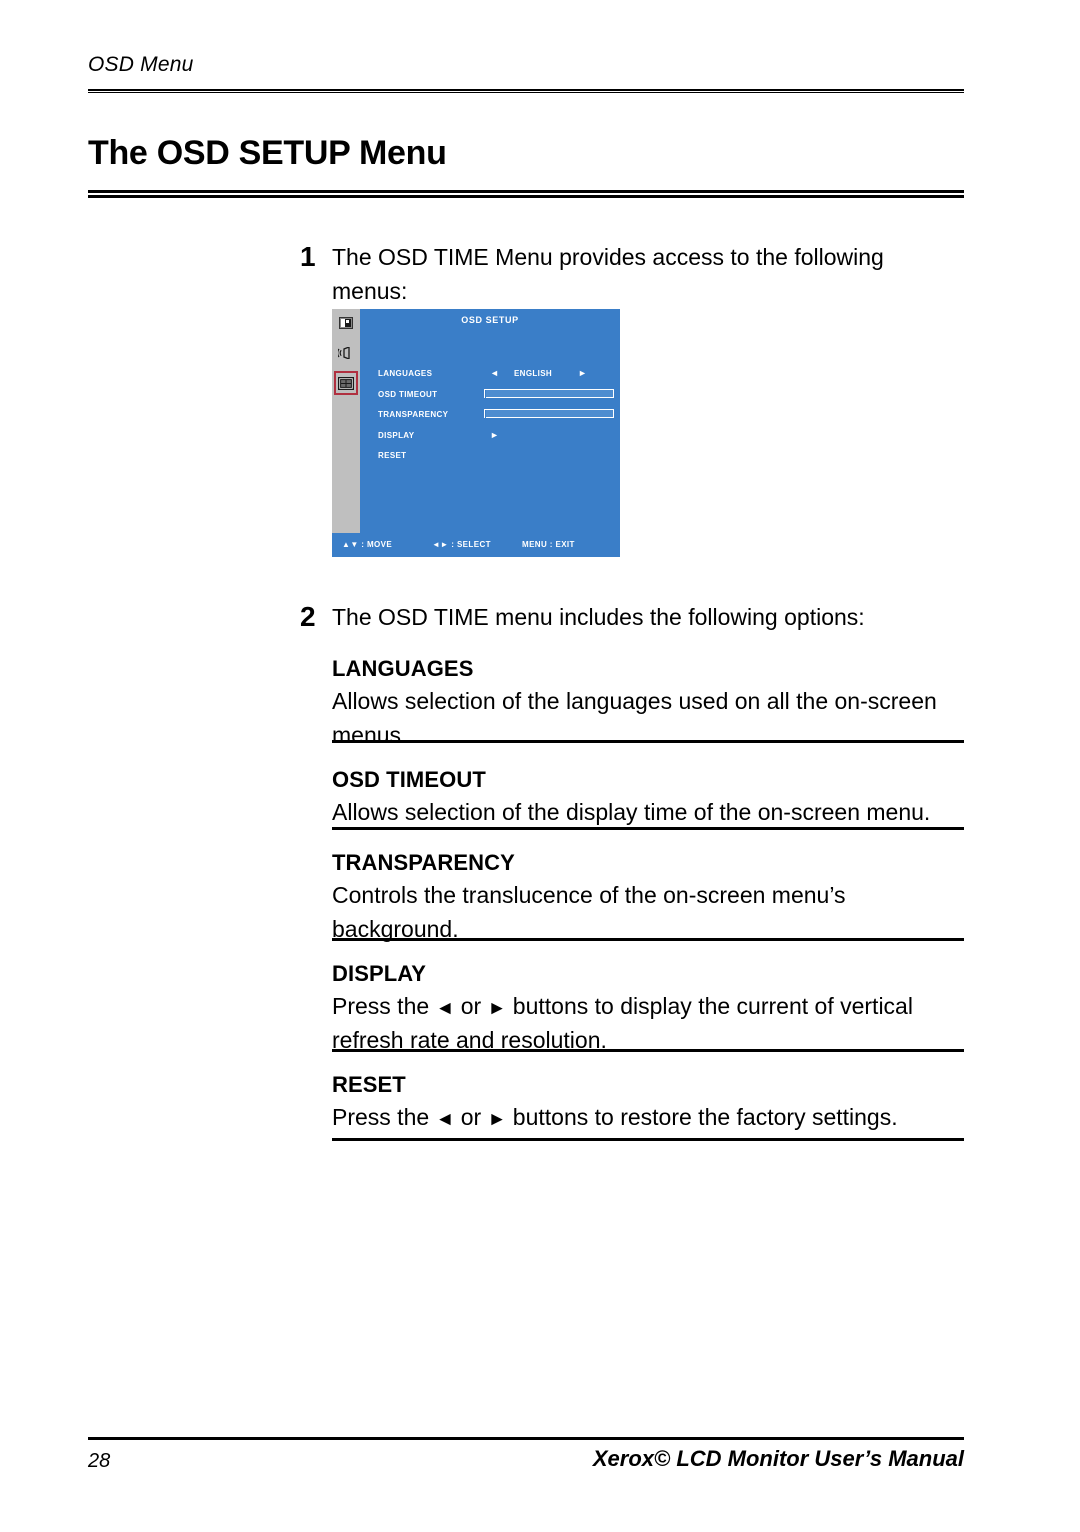 The width and height of the screenshot is (1080, 1532). What do you see at coordinates (499, 459) in the screenshot?
I see `osd-row-reset: RESET` at bounding box center [499, 459].